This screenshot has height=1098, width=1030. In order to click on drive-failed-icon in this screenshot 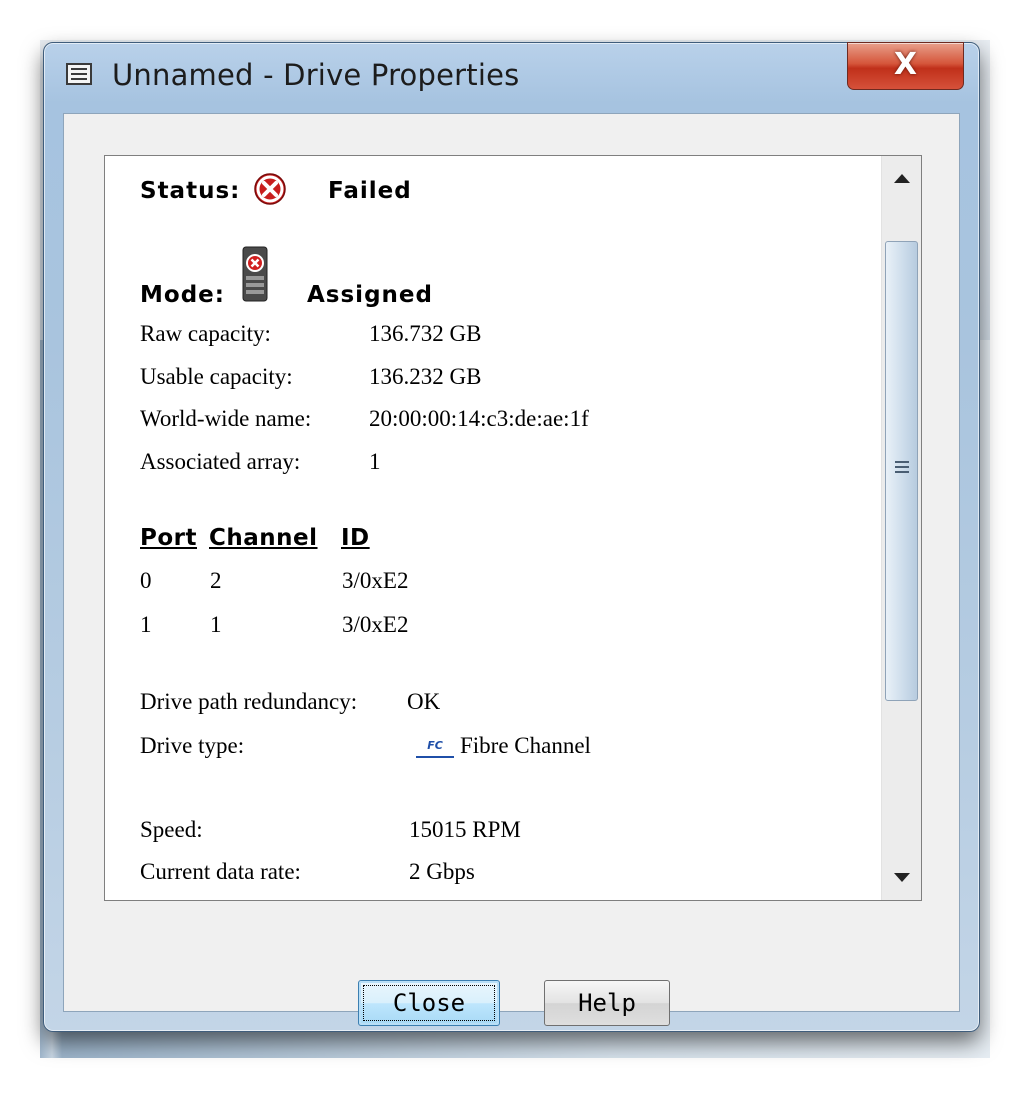, I will do `click(255, 274)`.